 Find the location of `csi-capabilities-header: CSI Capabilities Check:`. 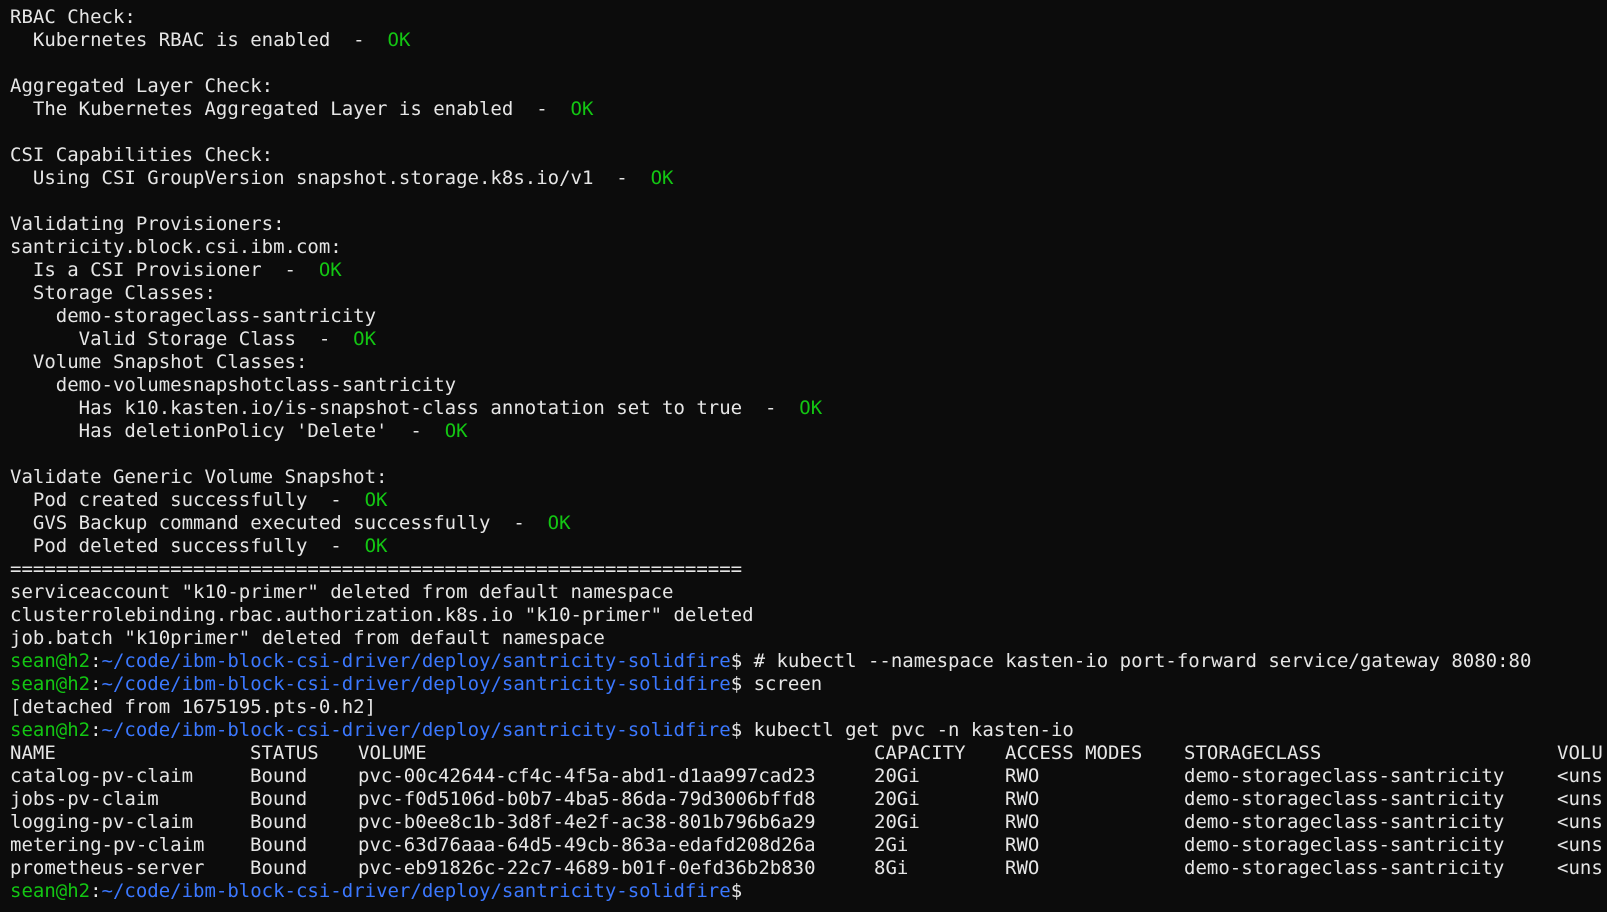

csi-capabilities-header: CSI Capabilities Check: is located at coordinates (142, 155).